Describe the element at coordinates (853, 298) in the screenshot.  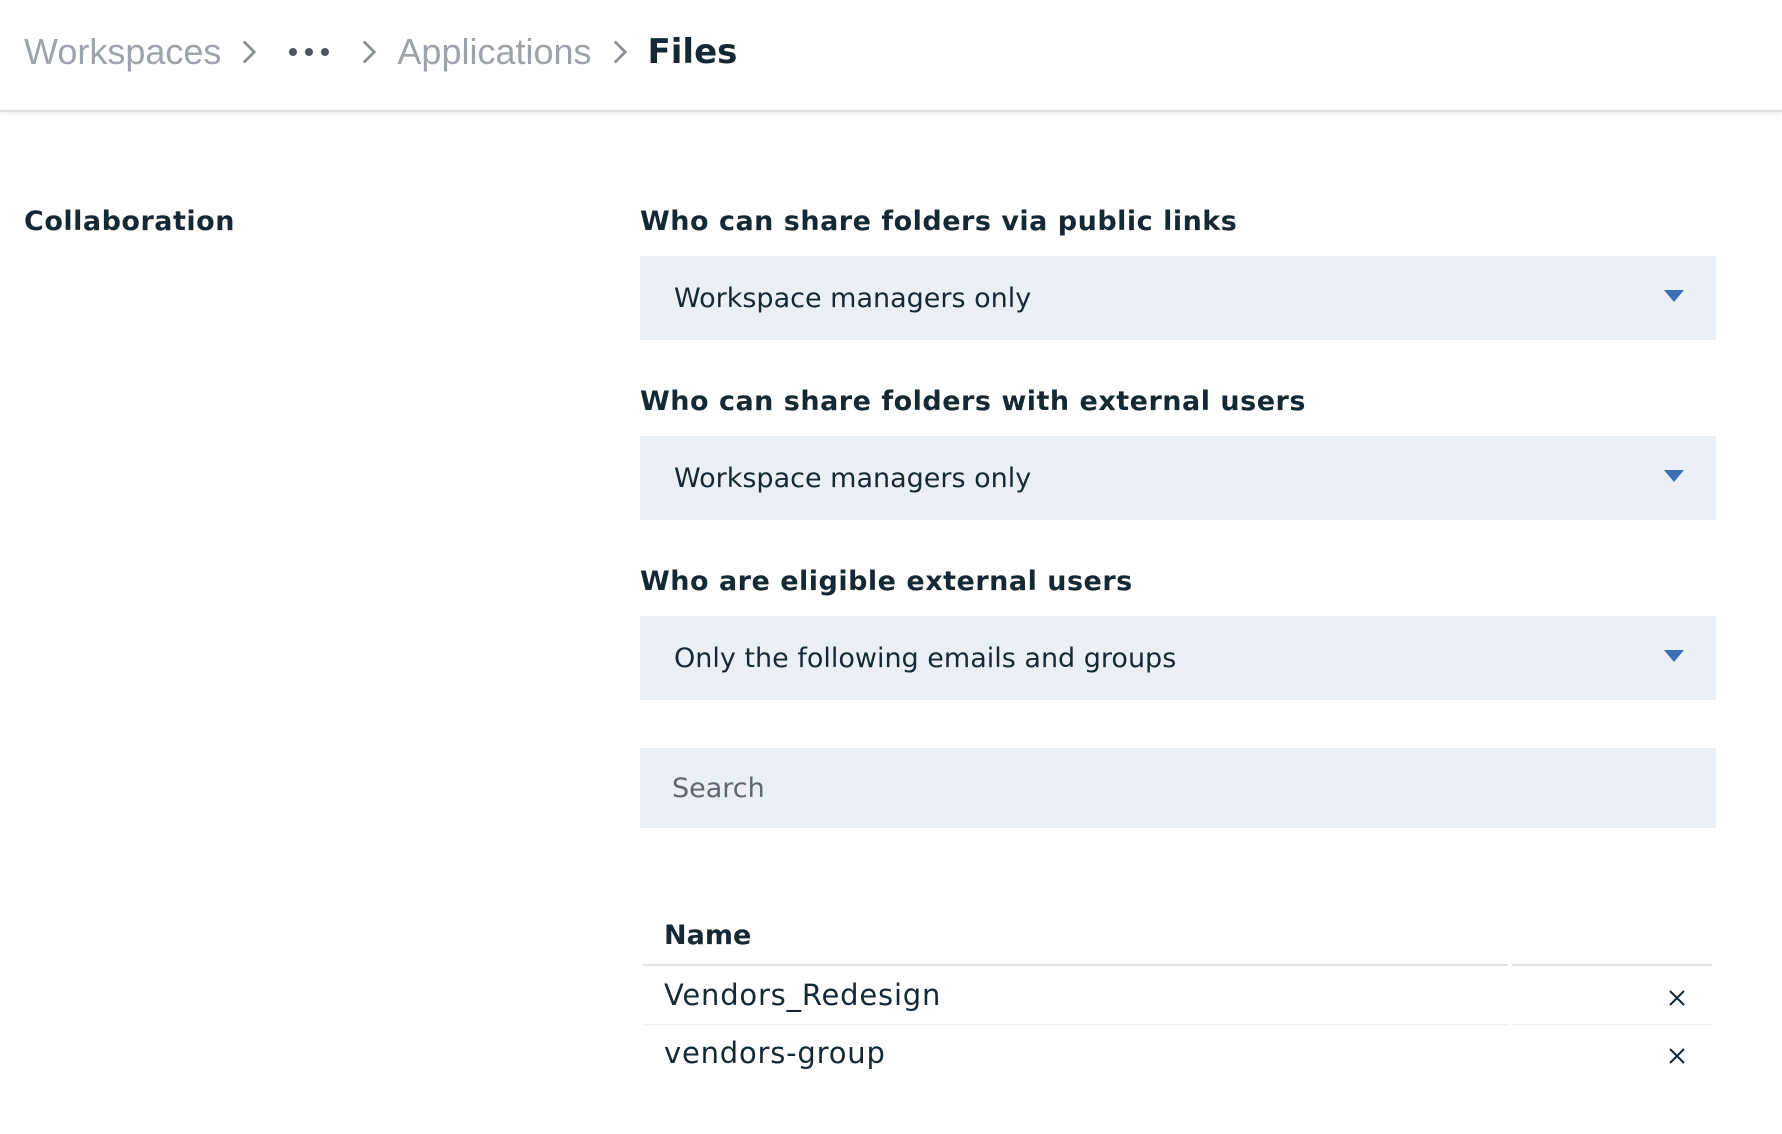
I see `public-links-value: Workspace managers only` at that location.